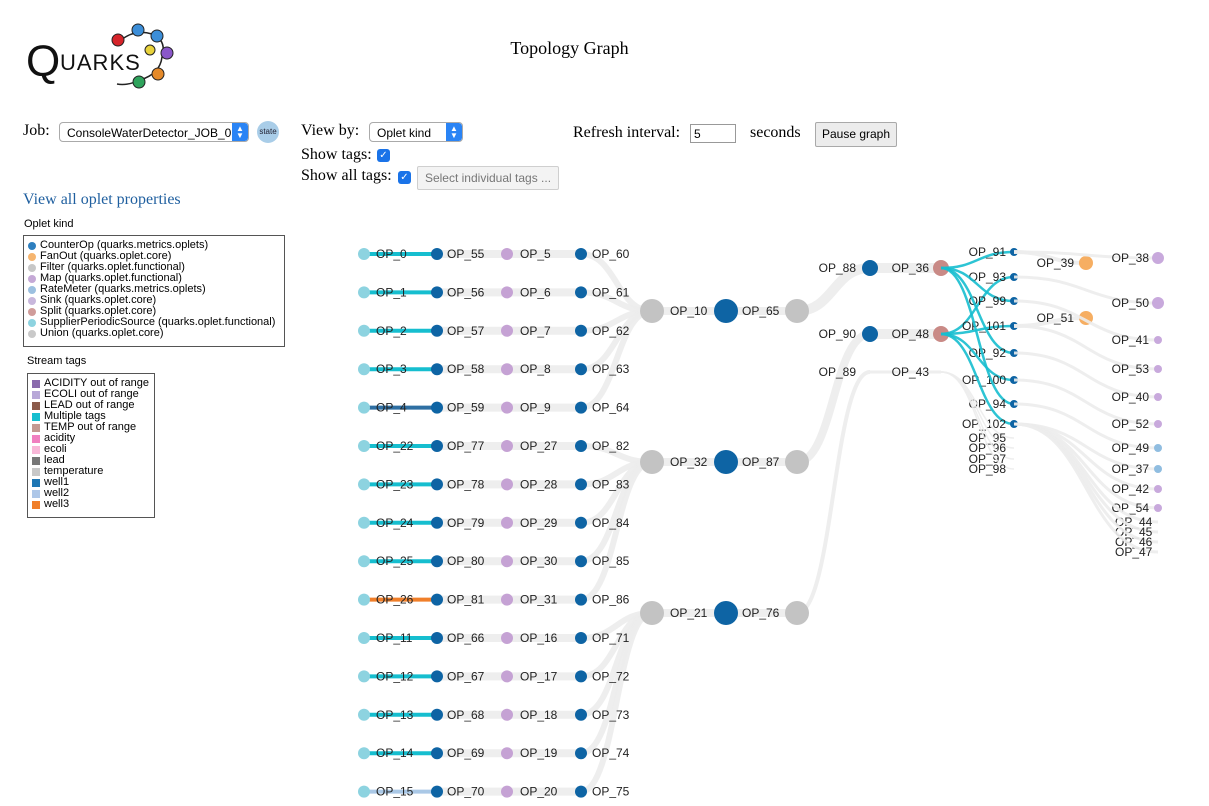 The image size is (1209, 806). Describe the element at coordinates (395, 484) in the screenshot. I see `node-label: OP_23` at that location.